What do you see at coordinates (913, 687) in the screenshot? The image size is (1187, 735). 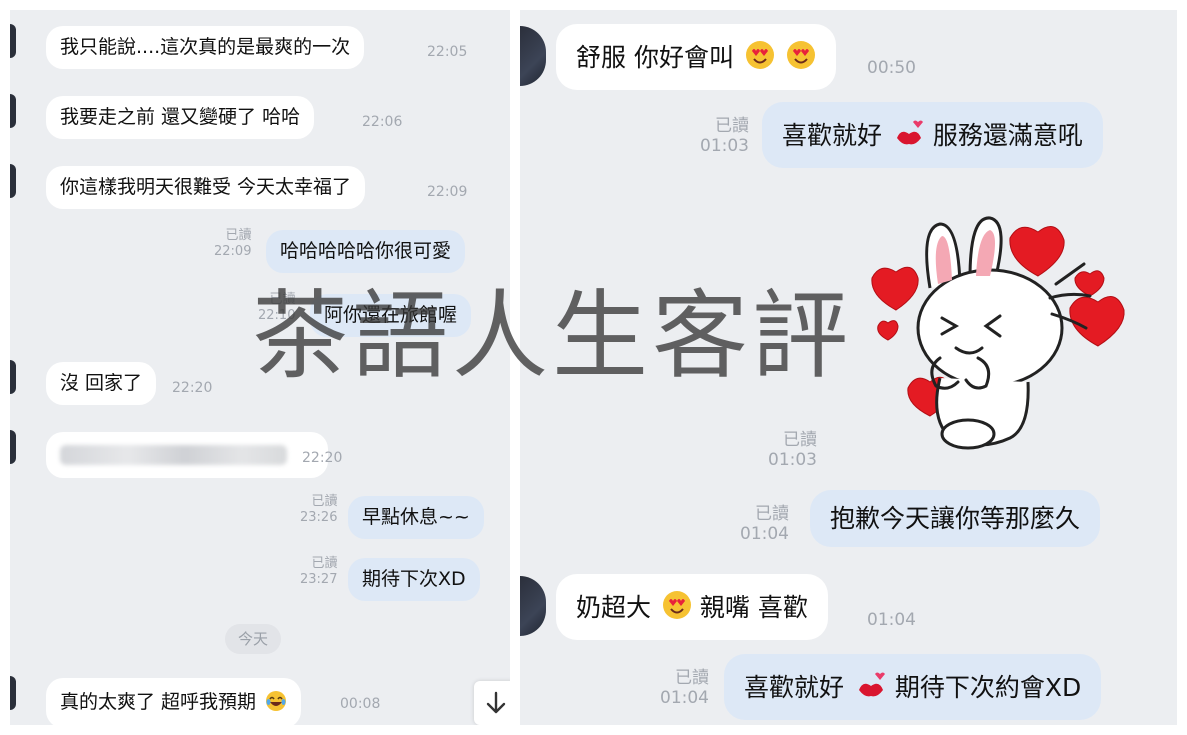 I see `message-bubble-sent: 喜歡就好 期待下次約會XD` at bounding box center [913, 687].